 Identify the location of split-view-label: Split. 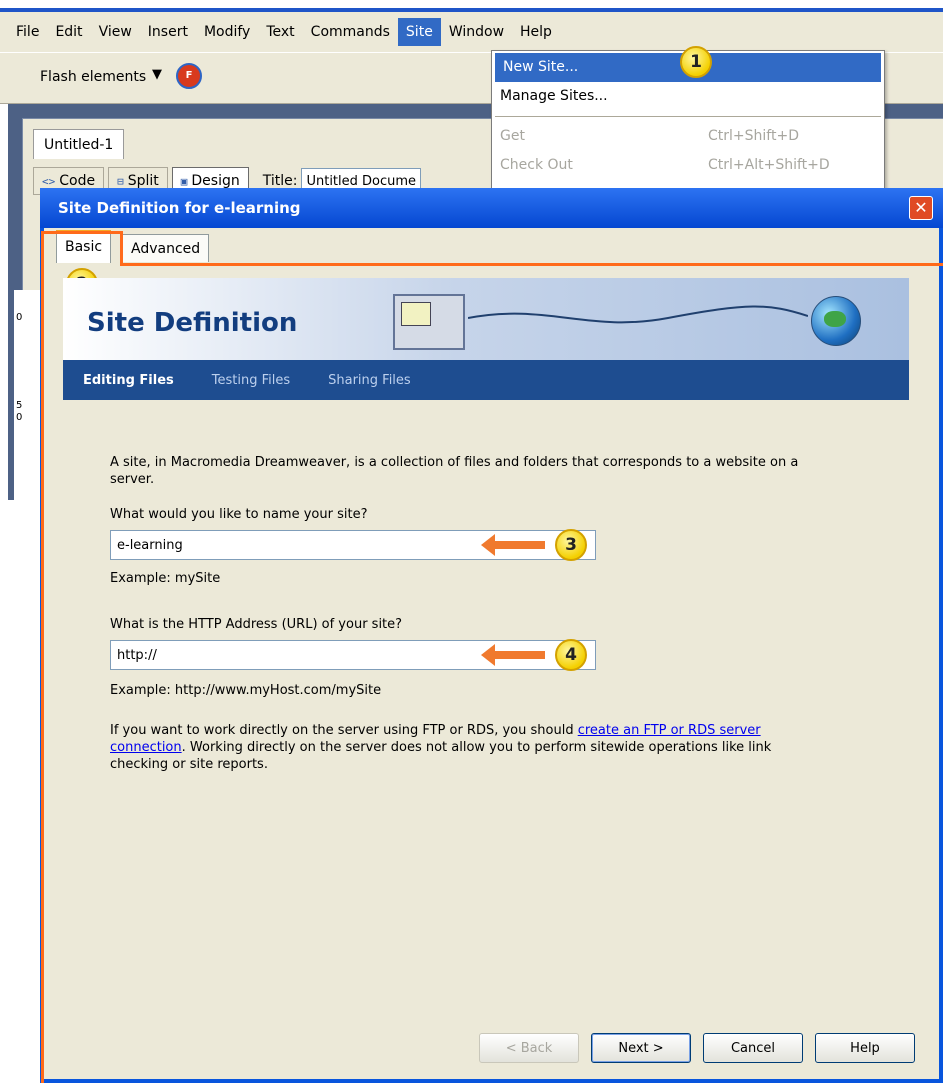
(143, 181).